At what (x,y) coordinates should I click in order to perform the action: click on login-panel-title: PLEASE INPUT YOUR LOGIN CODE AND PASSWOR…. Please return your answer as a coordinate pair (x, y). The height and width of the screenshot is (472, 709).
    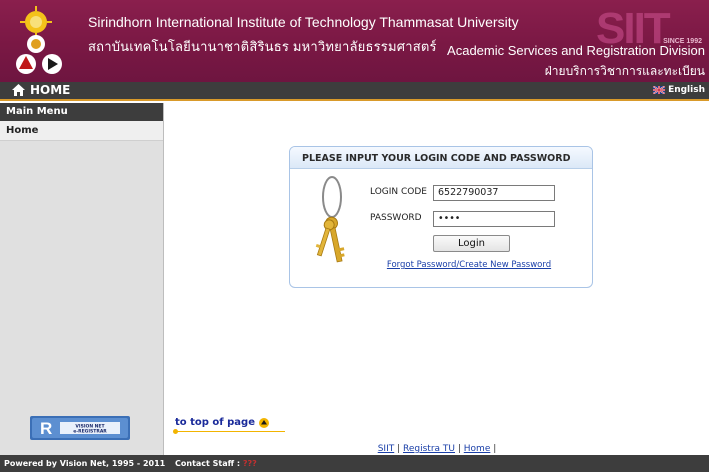
    Looking at the image, I should click on (441, 158).